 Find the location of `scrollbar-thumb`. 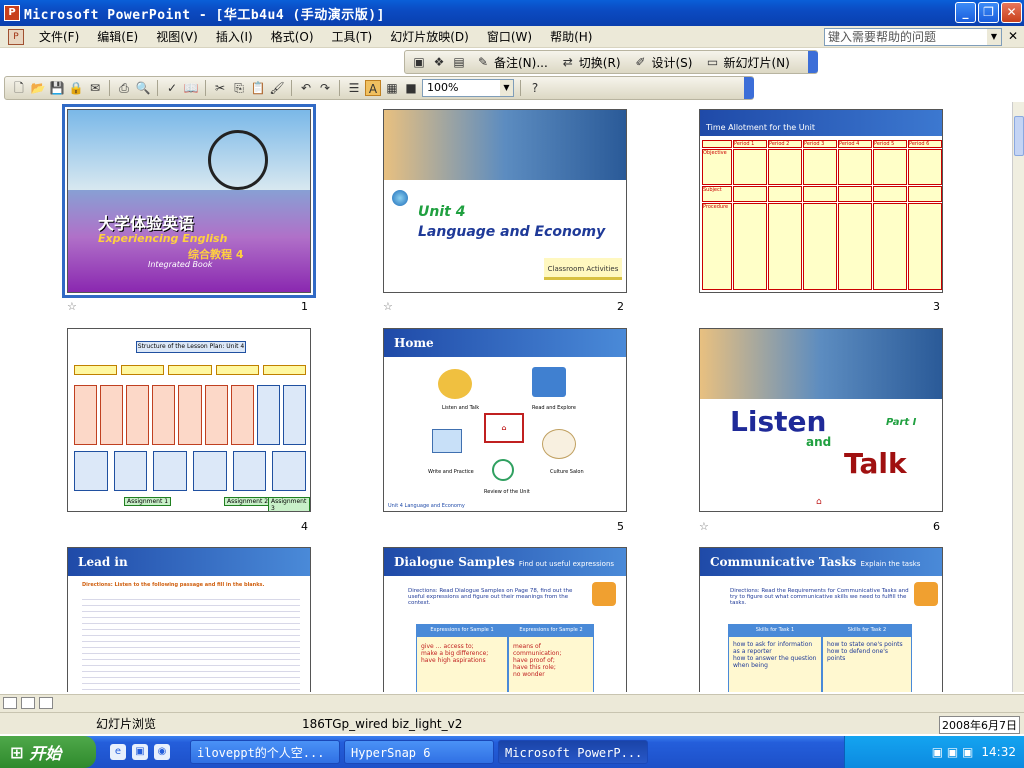

scrollbar-thumb is located at coordinates (1019, 136).